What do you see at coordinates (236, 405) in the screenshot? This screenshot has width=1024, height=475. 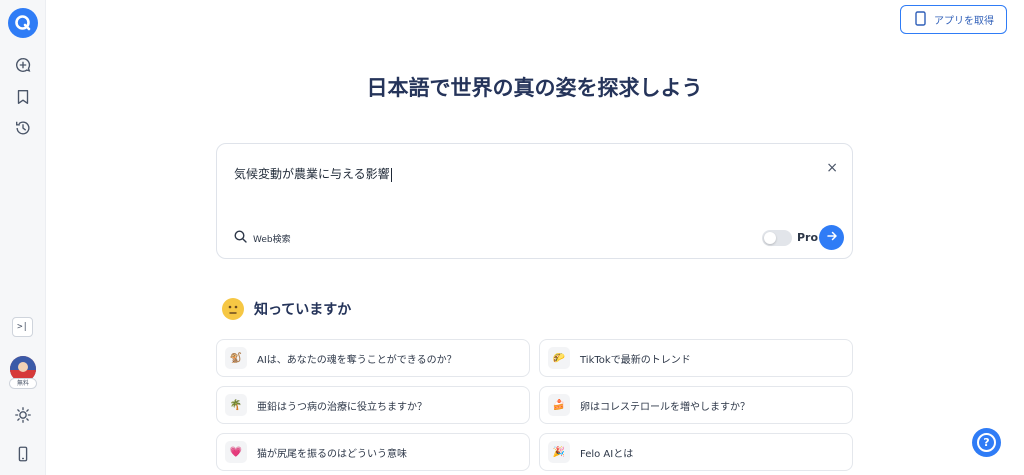 I see `palm-tree-icon: 🌴` at bounding box center [236, 405].